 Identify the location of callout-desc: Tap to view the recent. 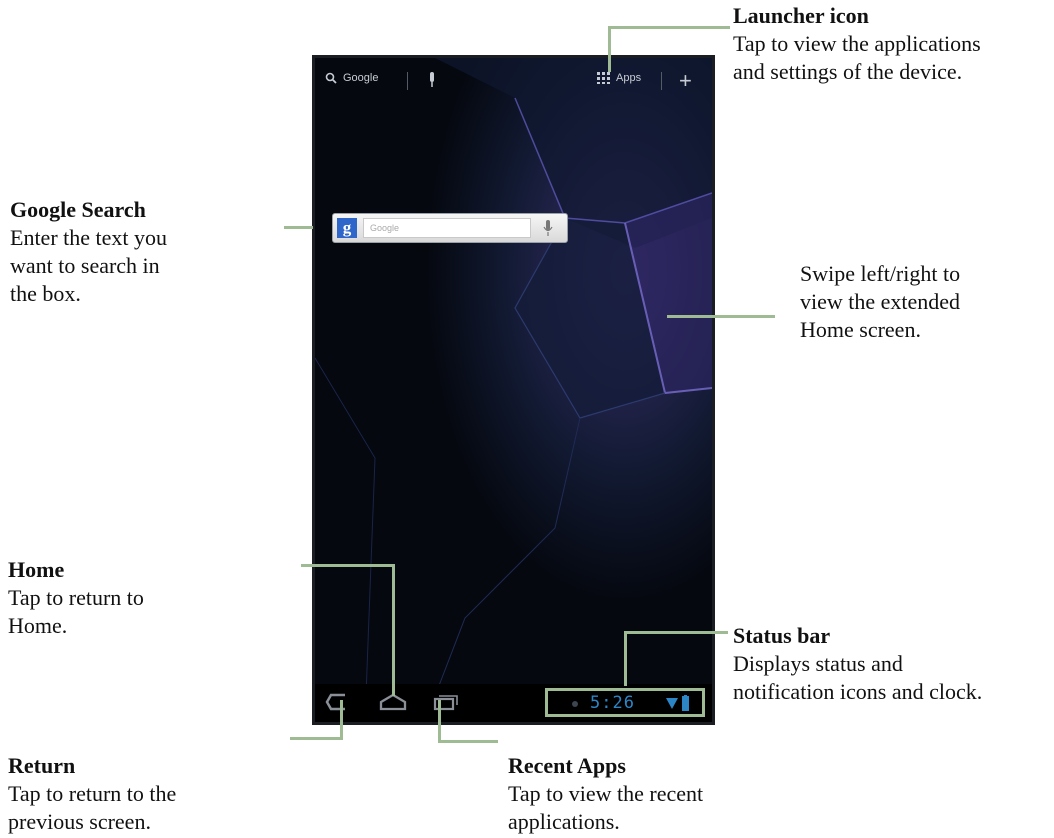
(606, 793).